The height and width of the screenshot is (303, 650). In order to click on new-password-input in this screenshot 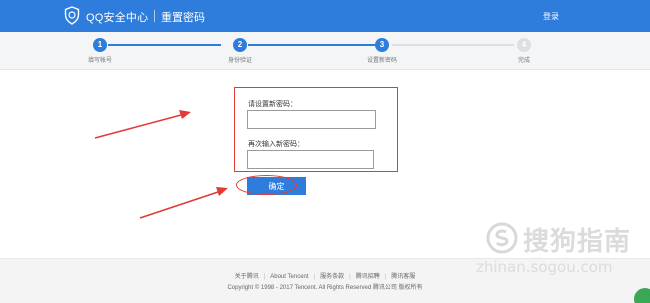, I will do `click(311, 119)`.